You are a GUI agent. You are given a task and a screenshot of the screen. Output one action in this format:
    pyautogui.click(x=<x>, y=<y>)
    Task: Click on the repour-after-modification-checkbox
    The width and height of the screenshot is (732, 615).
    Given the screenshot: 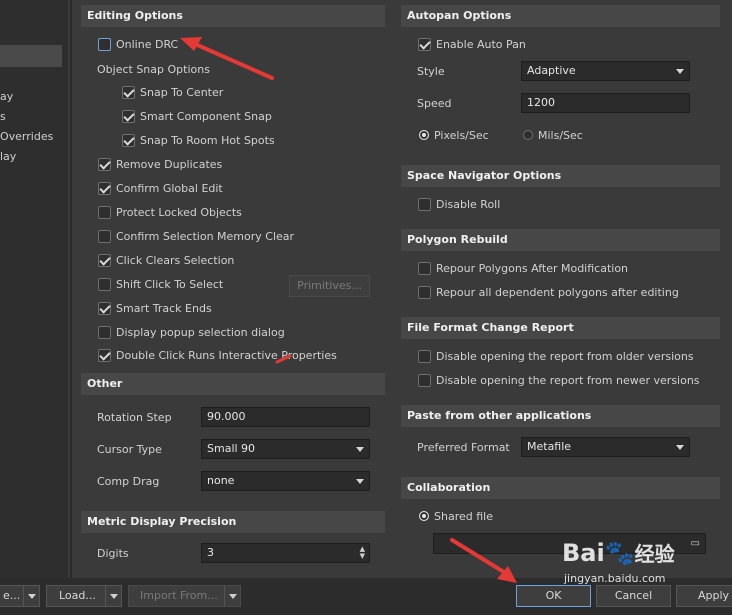 What is the action you would take?
    pyautogui.click(x=424, y=268)
    